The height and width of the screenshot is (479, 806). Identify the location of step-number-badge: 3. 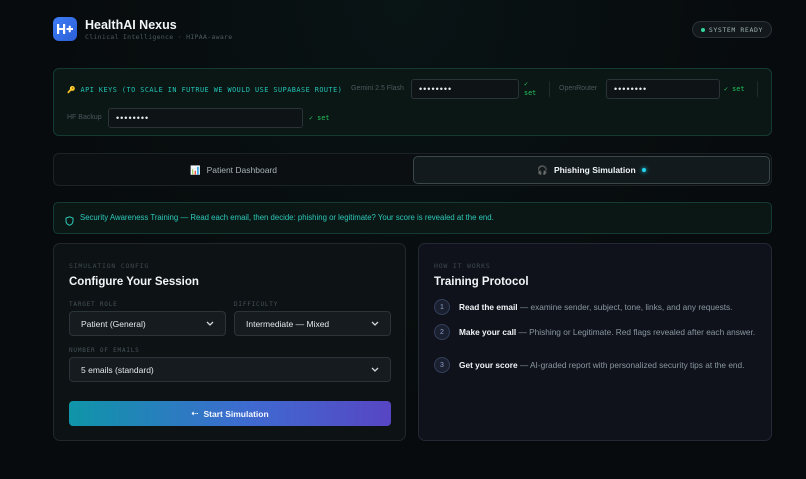
(442, 365).